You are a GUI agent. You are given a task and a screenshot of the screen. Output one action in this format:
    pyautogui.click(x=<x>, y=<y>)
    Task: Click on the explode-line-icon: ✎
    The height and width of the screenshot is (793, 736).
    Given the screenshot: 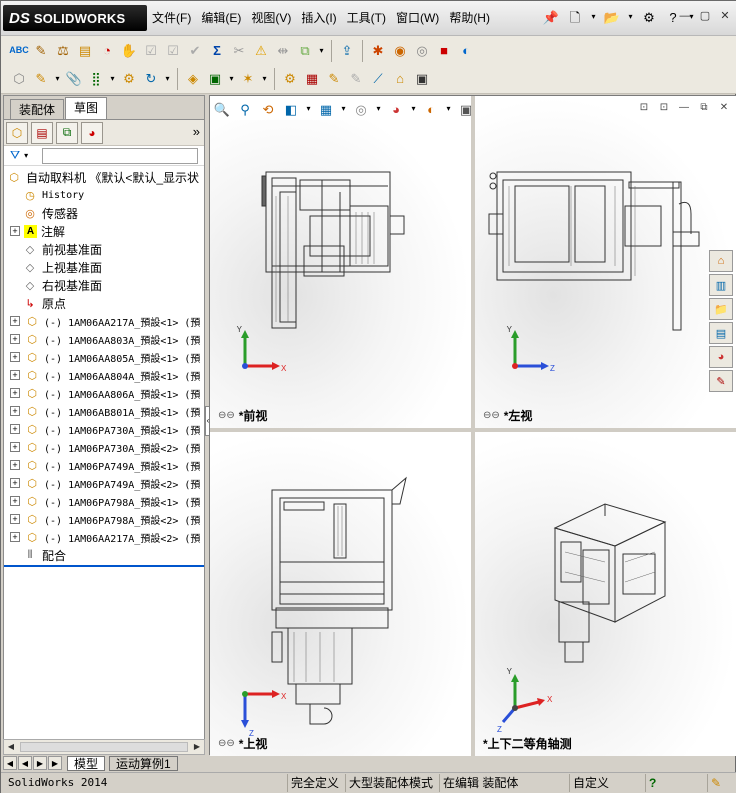 What is the action you would take?
    pyautogui.click(x=356, y=79)
    